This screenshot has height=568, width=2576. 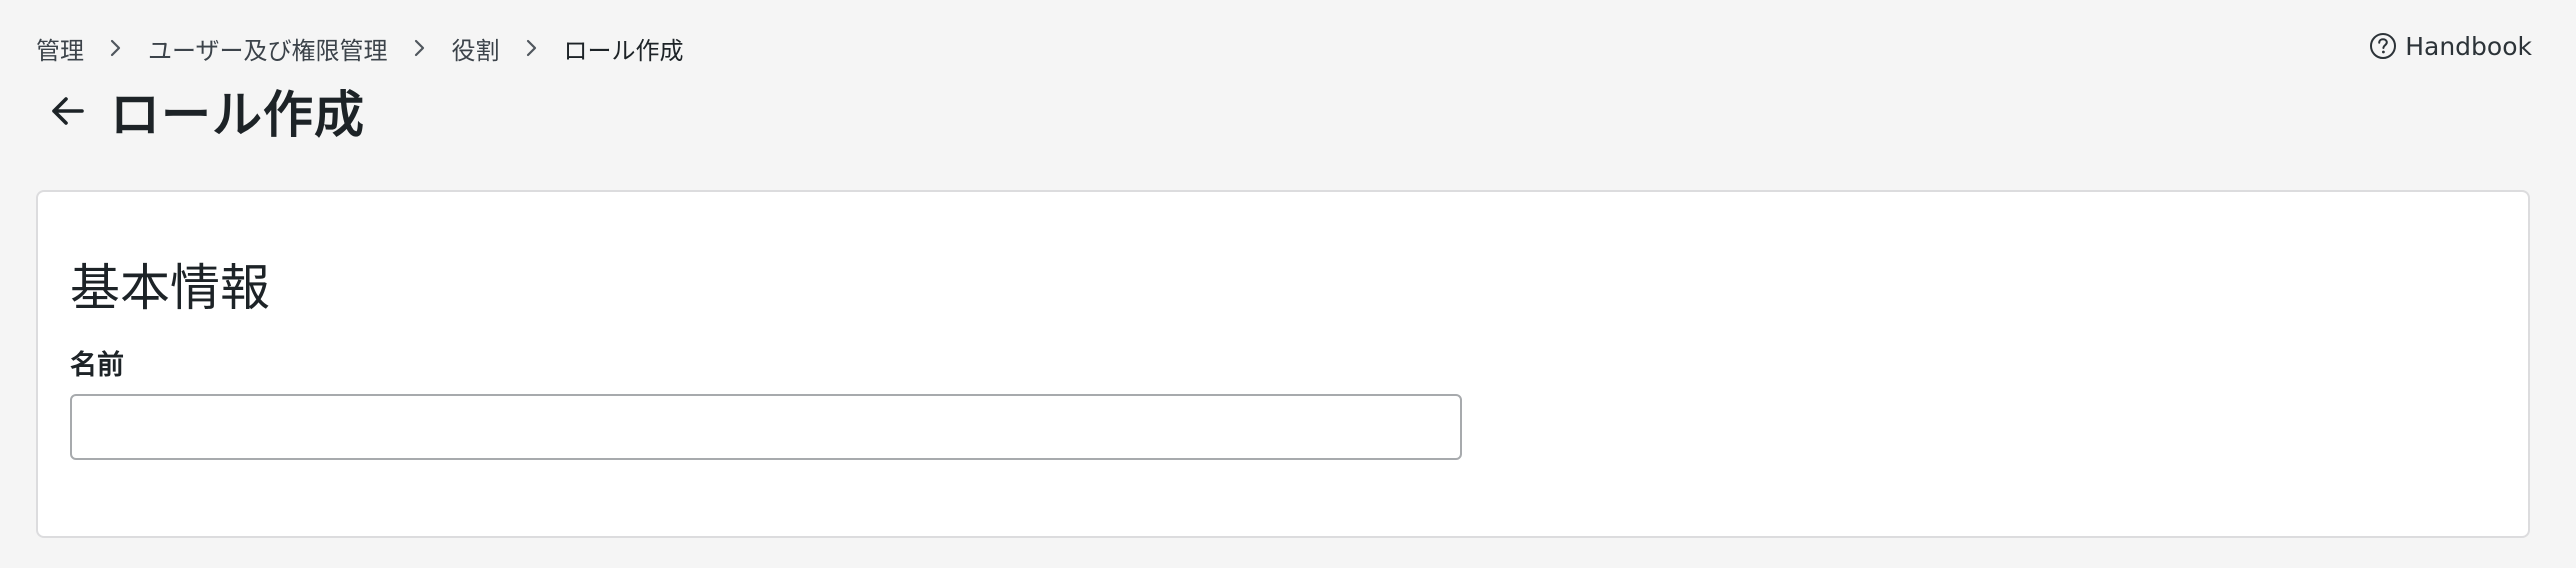 I want to click on page-header: ロール作成, so click(x=204, y=111).